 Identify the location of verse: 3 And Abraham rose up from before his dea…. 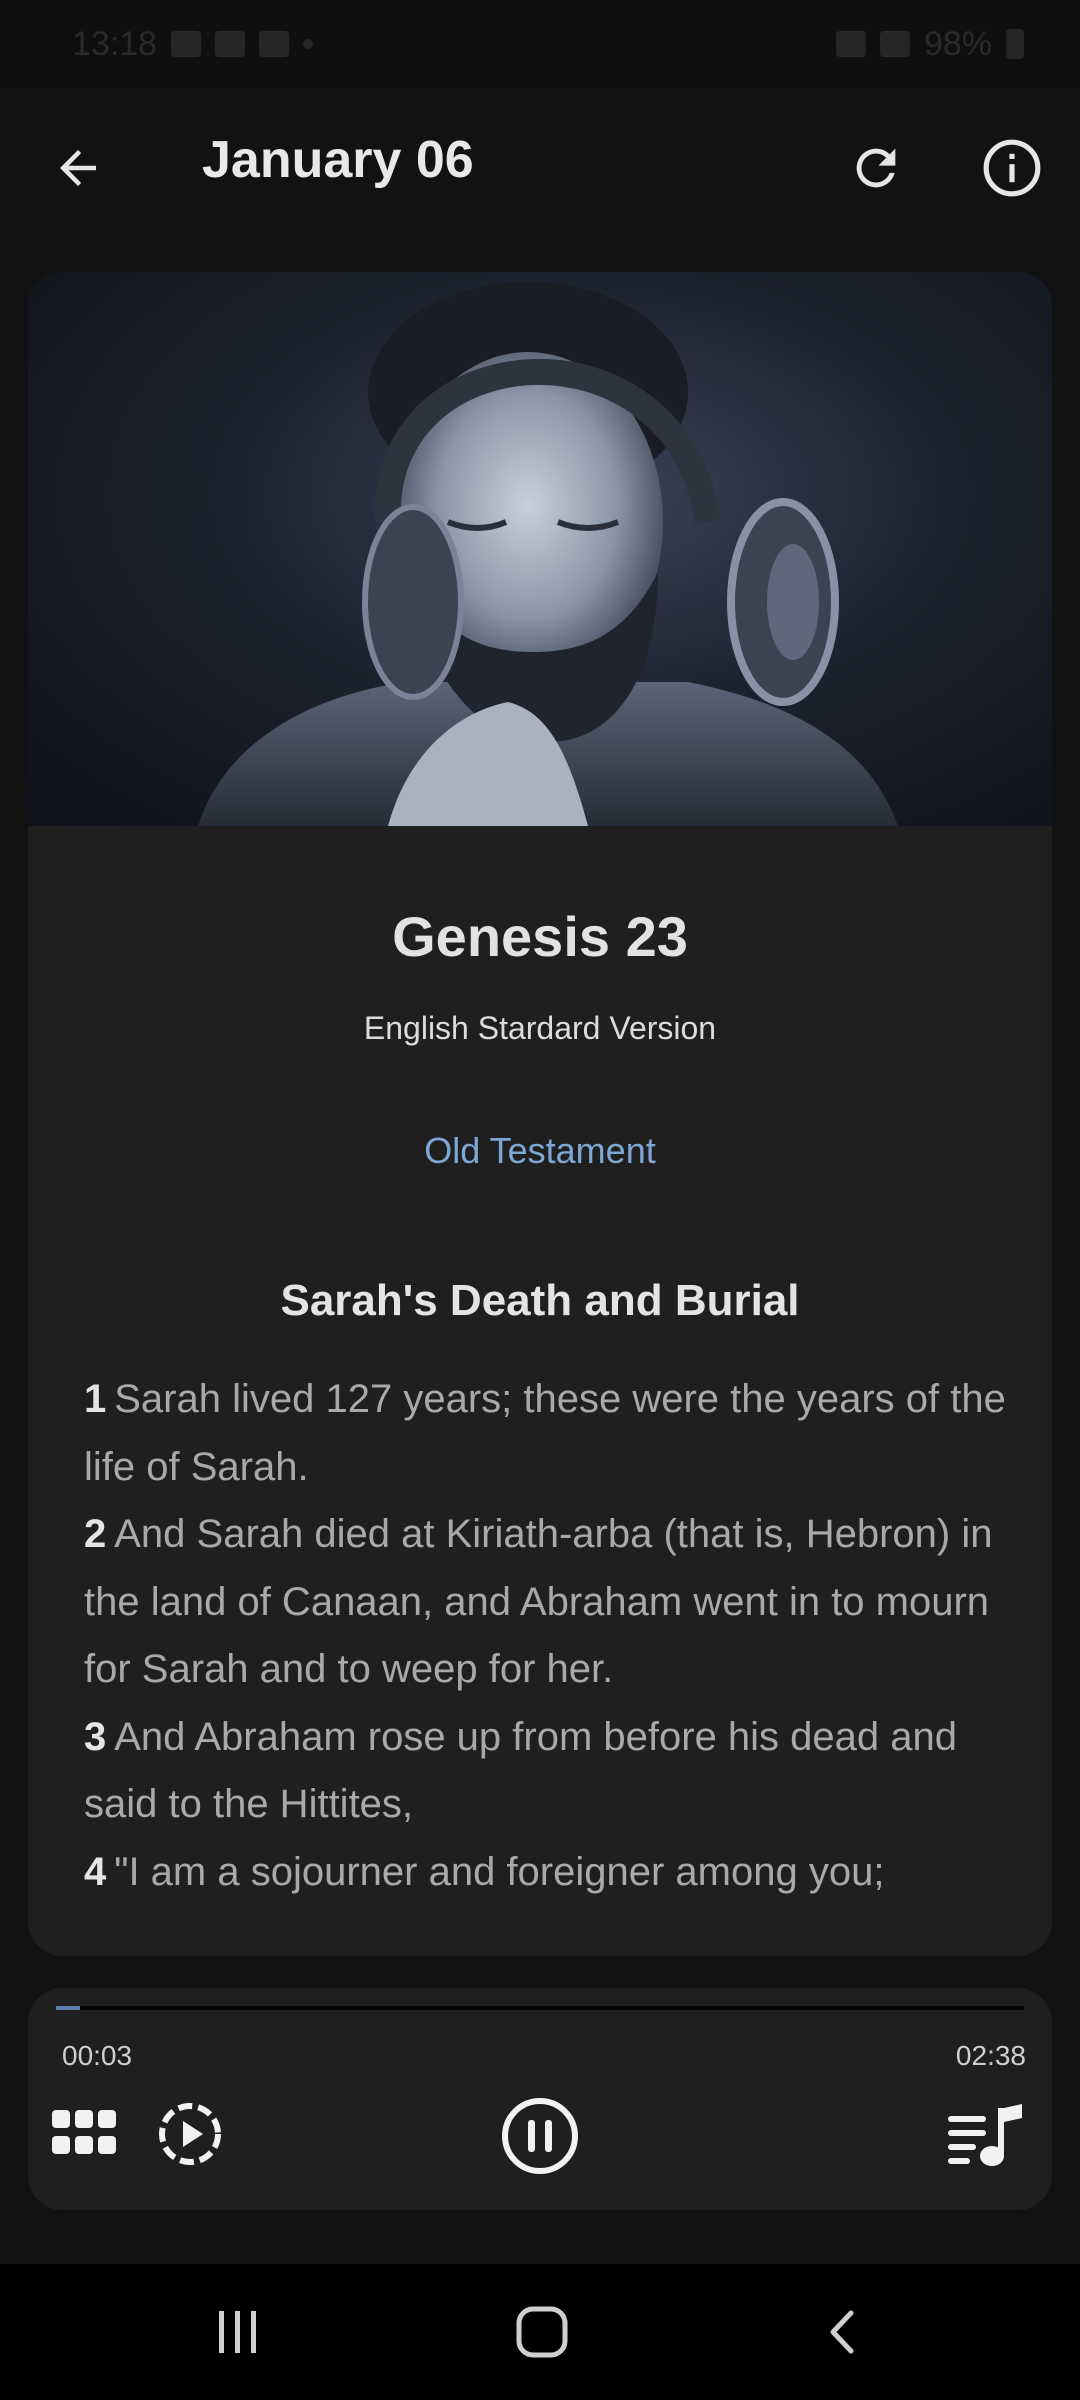
(554, 1771).